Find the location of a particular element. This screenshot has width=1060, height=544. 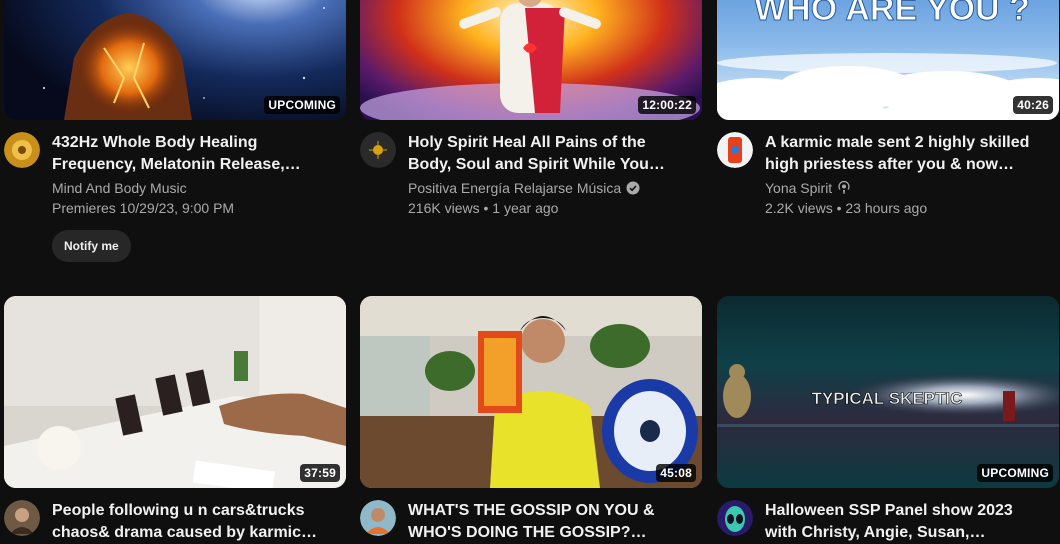

channel-name: Yona Spirit is located at coordinates (912, 188).